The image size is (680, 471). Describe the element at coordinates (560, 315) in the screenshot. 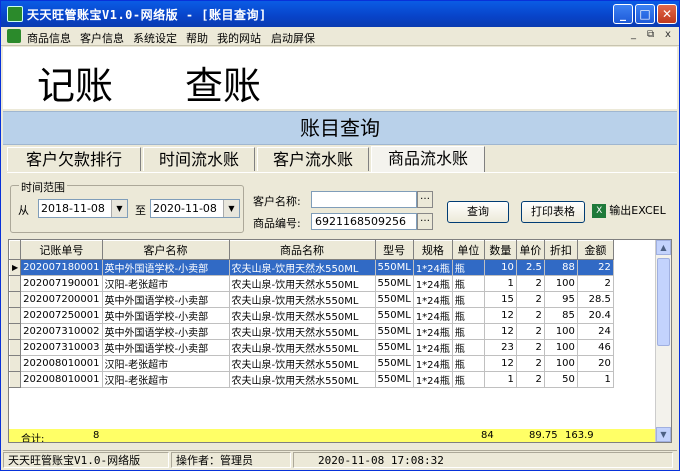

I see `table-cell: 85` at that location.